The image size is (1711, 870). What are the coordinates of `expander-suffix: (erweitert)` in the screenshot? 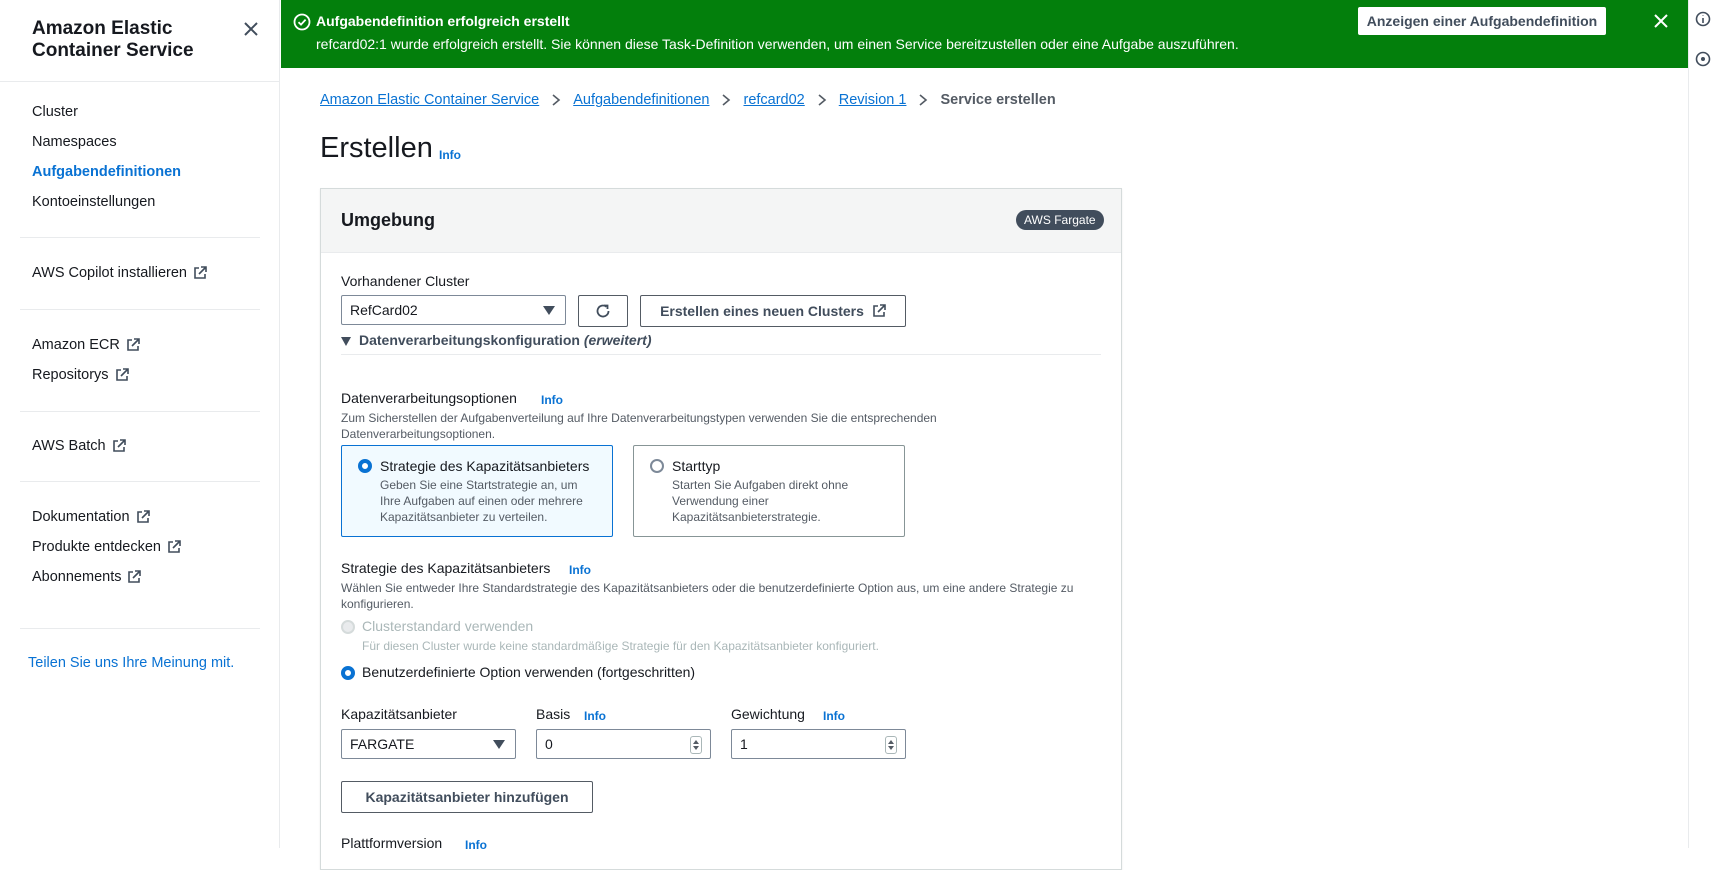 It's located at (617, 340).